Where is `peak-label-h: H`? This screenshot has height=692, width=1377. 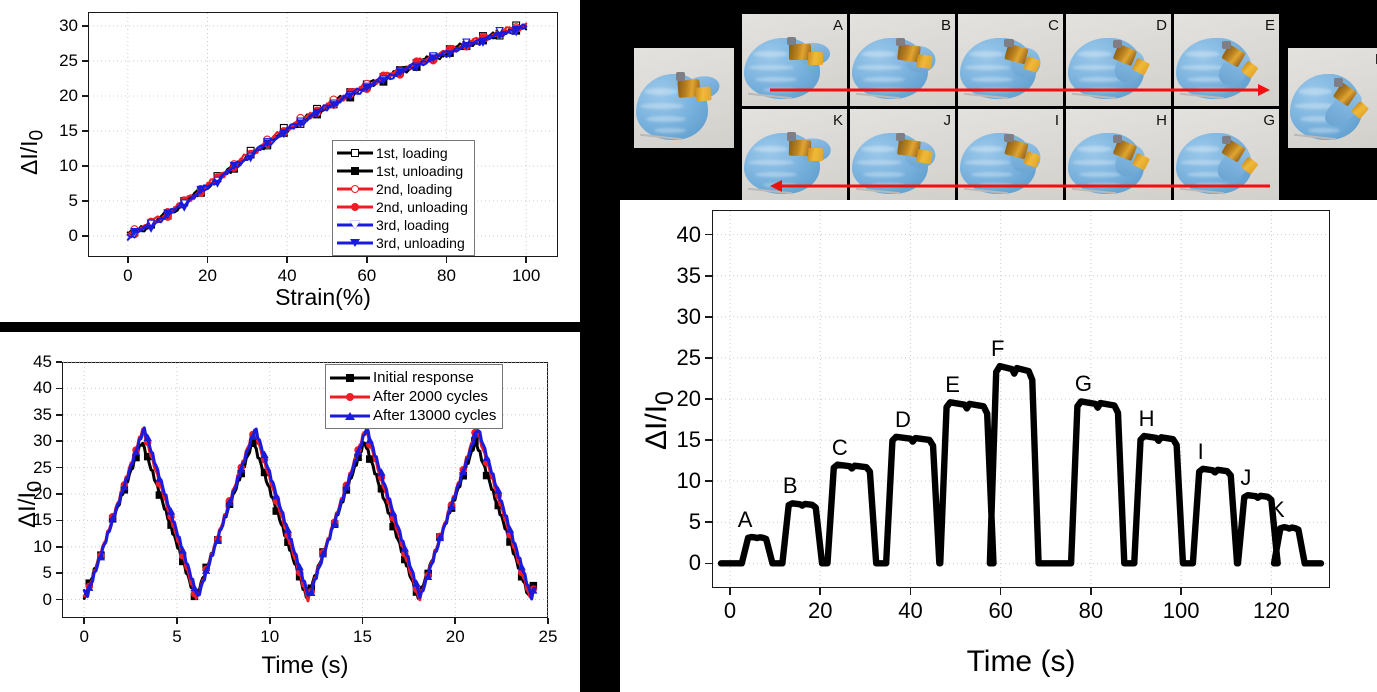
peak-label-h: H is located at coordinates (1146, 418).